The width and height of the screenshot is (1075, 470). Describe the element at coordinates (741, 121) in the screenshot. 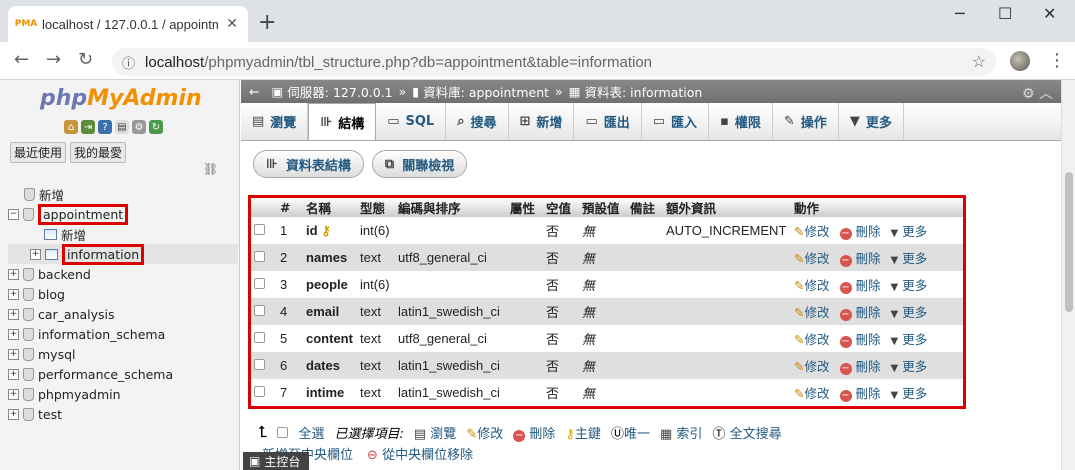

I see `tab-privileges: ▪ 權限` at that location.